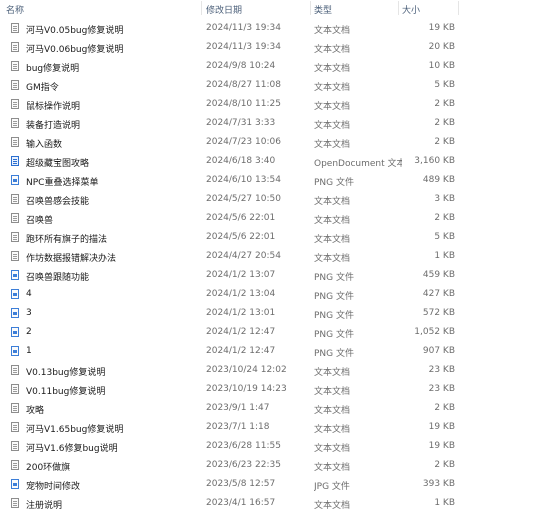 Image resolution: width=545 pixels, height=525 pixels. Describe the element at coordinates (72, 449) in the screenshot. I see `file-name: 河马V1.6修复bug说明` at that location.